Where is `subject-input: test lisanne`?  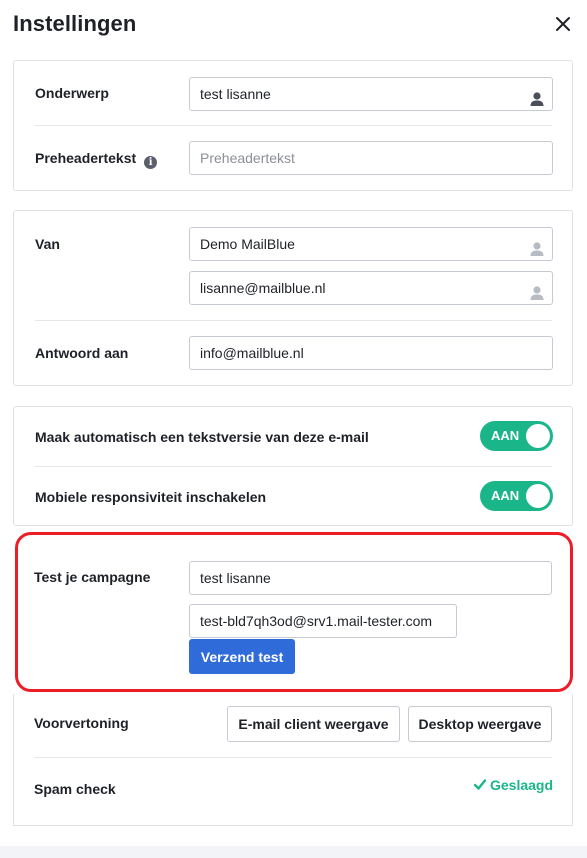 subject-input: test lisanne is located at coordinates (371, 94).